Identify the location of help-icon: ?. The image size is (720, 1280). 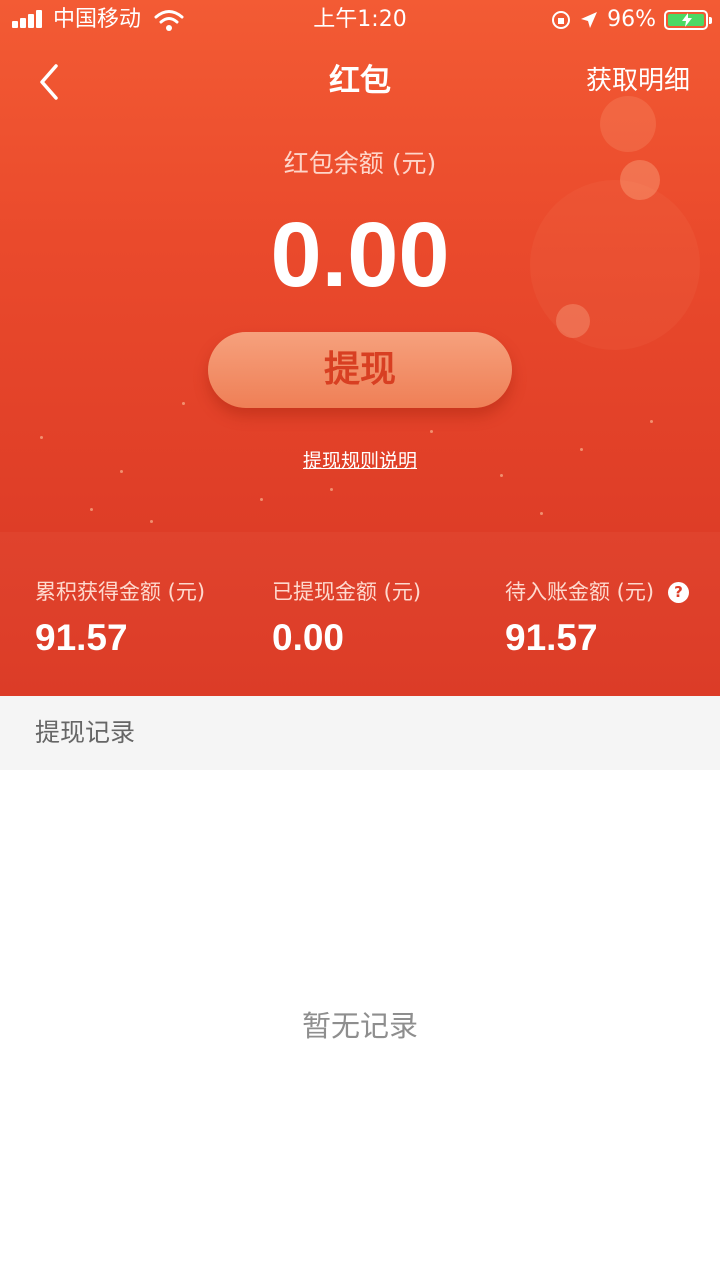
(678, 592).